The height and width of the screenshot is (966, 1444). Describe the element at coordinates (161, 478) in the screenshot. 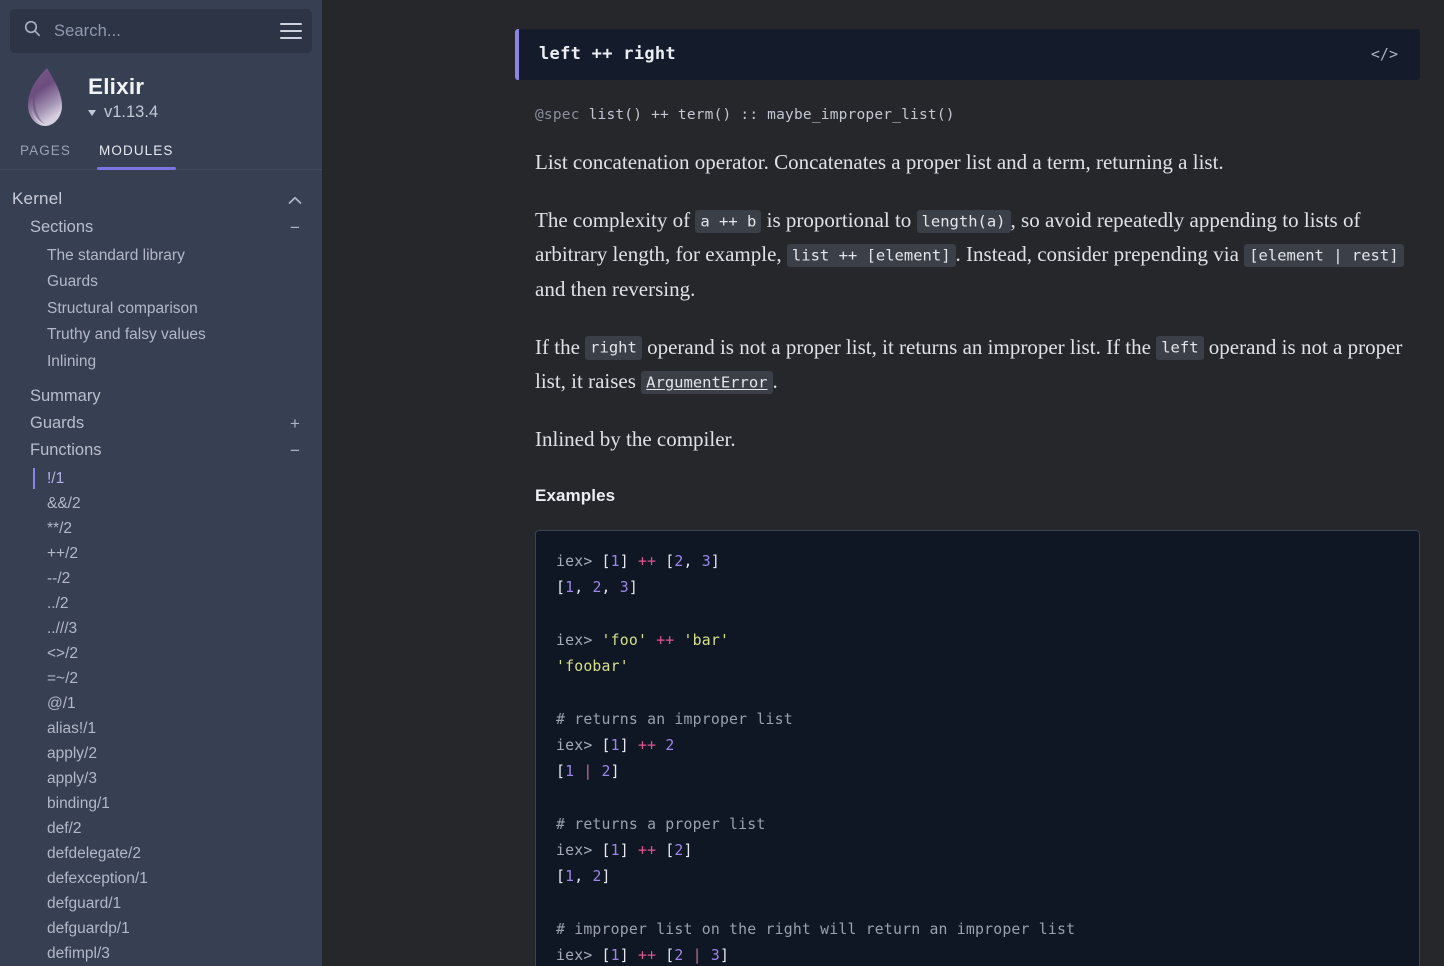

I see `sidebar-item-bang-1: !/1` at that location.